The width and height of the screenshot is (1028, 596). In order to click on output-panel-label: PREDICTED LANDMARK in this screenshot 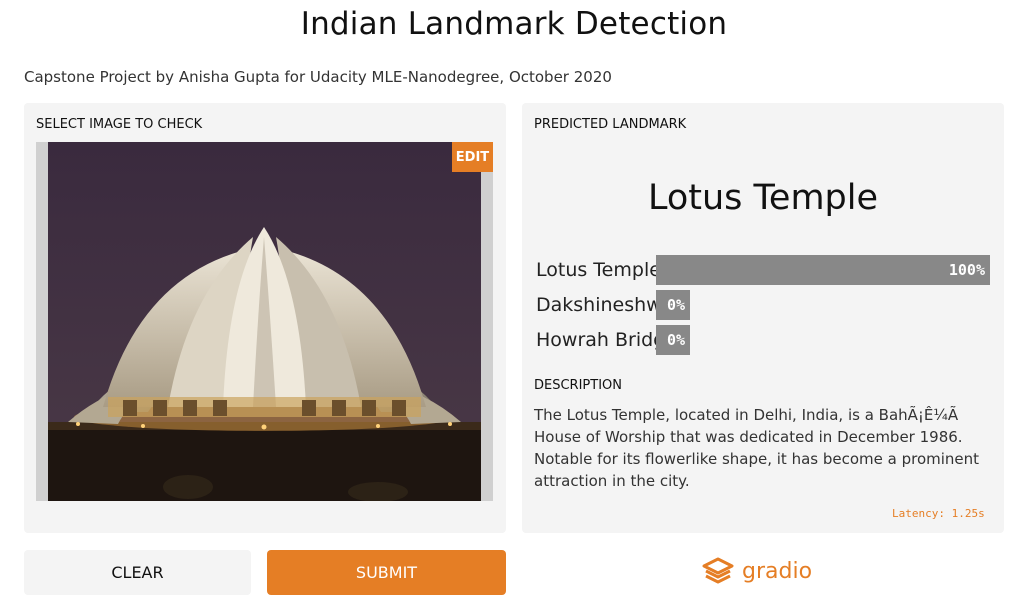, I will do `click(610, 124)`.